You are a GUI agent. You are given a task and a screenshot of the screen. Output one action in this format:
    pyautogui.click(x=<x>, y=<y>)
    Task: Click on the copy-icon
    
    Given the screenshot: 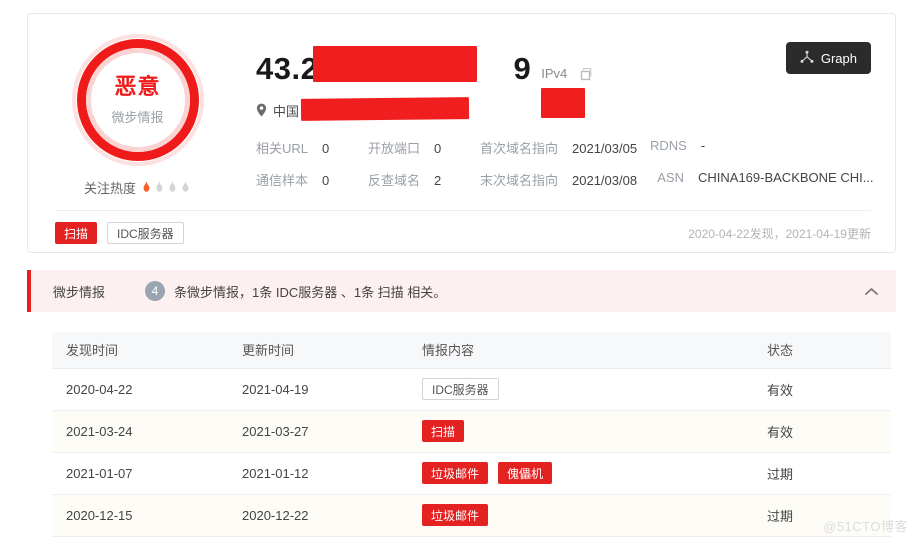 What is the action you would take?
    pyautogui.click(x=585, y=75)
    